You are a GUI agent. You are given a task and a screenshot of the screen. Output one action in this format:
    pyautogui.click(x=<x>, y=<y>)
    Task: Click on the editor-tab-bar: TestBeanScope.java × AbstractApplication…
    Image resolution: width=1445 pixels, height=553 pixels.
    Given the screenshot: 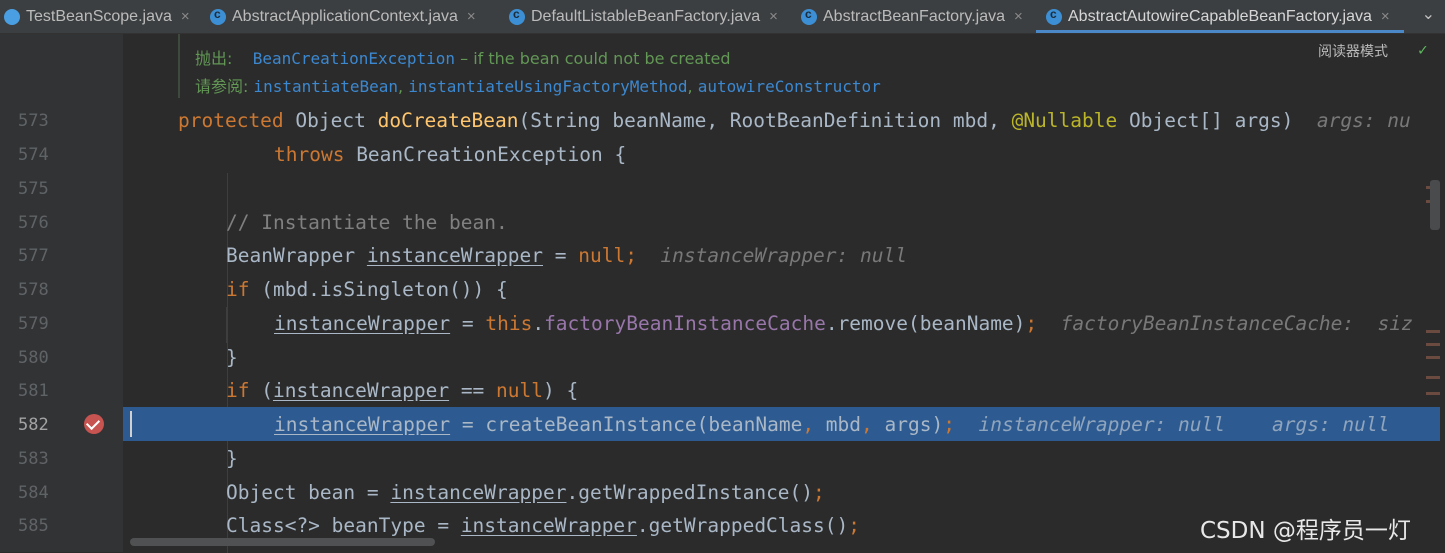 What is the action you would take?
    pyautogui.click(x=722, y=17)
    